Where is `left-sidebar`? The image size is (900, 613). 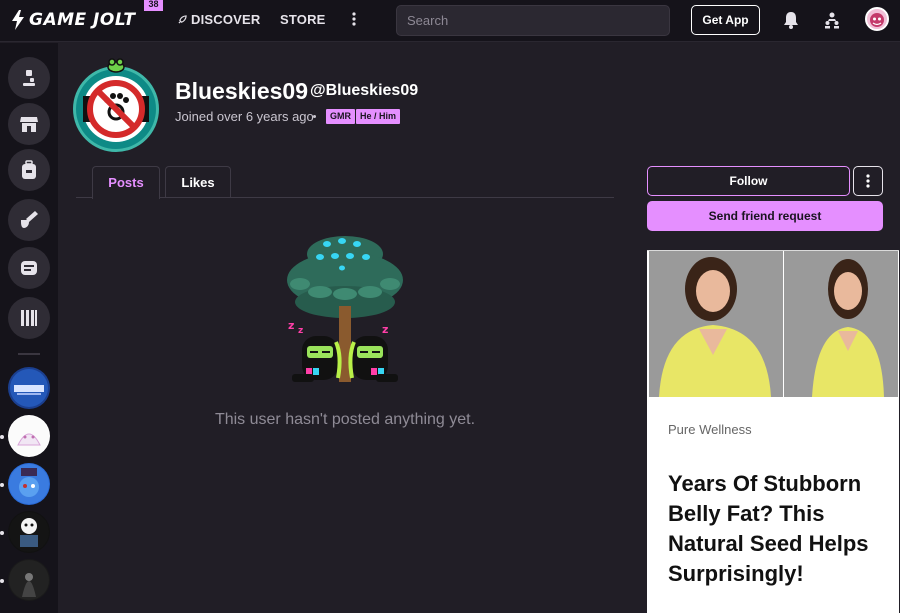
left-sidebar is located at coordinates (29, 328).